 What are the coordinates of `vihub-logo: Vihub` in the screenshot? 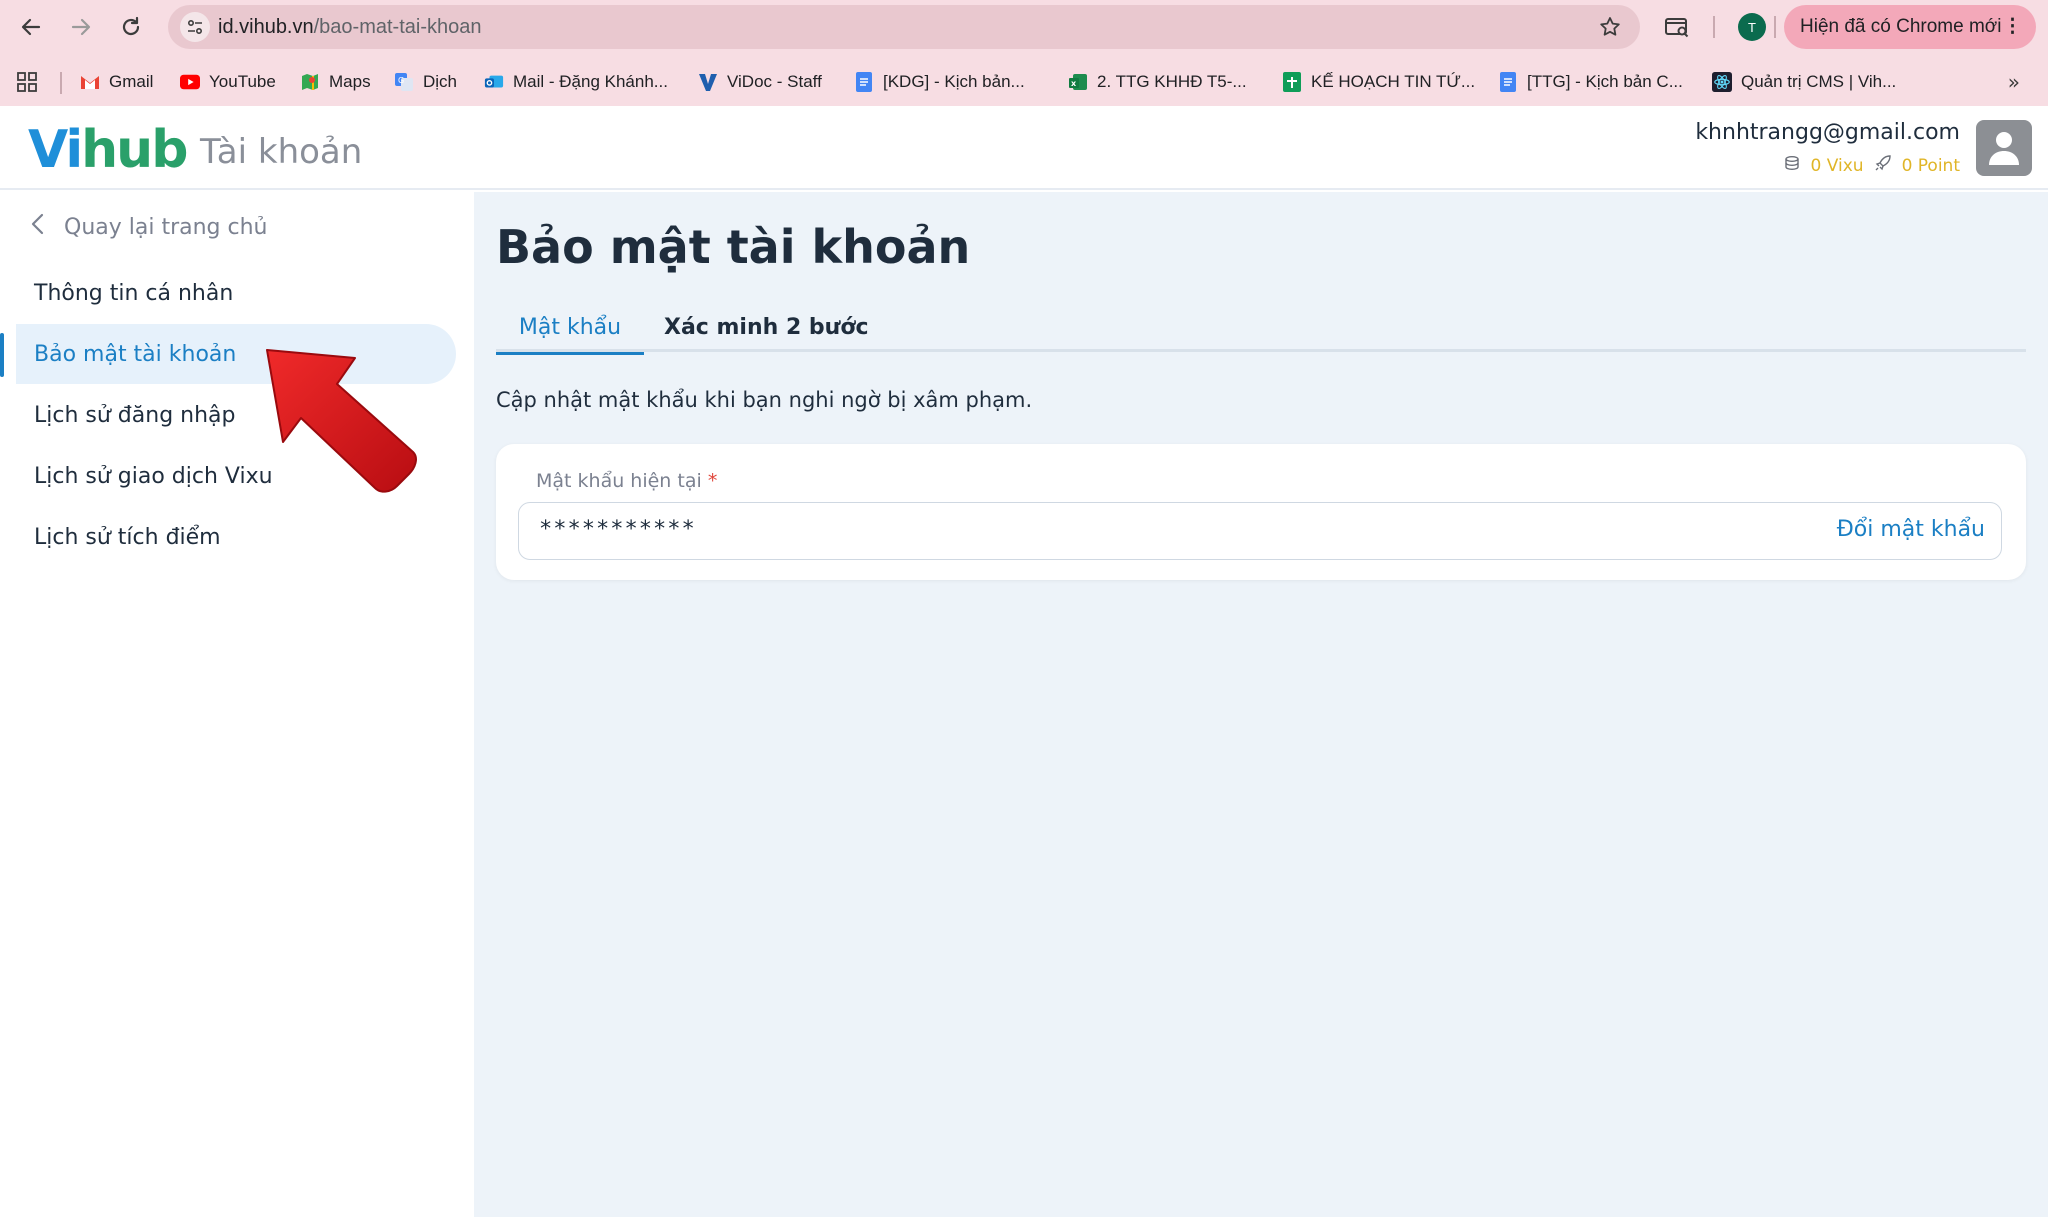 It's located at (108, 150).